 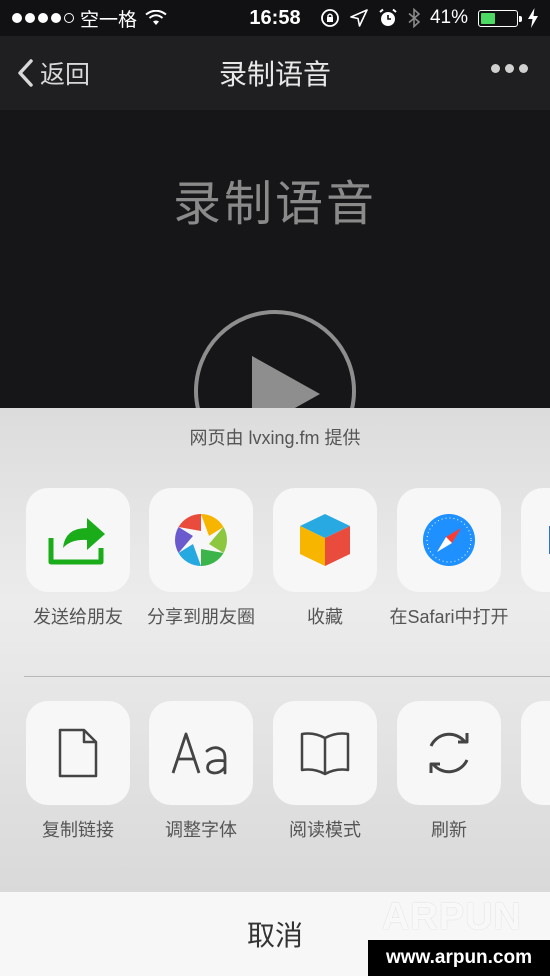 I want to click on play-icon, so click(x=286, y=383).